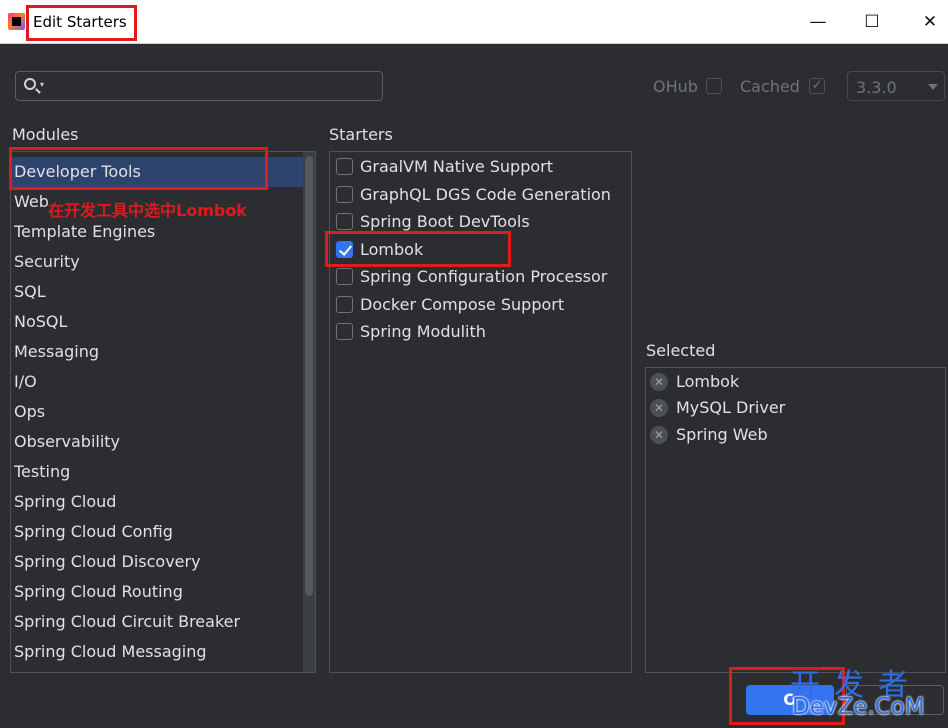 The image size is (948, 728). I want to click on cached-label: Cached, so click(770, 86).